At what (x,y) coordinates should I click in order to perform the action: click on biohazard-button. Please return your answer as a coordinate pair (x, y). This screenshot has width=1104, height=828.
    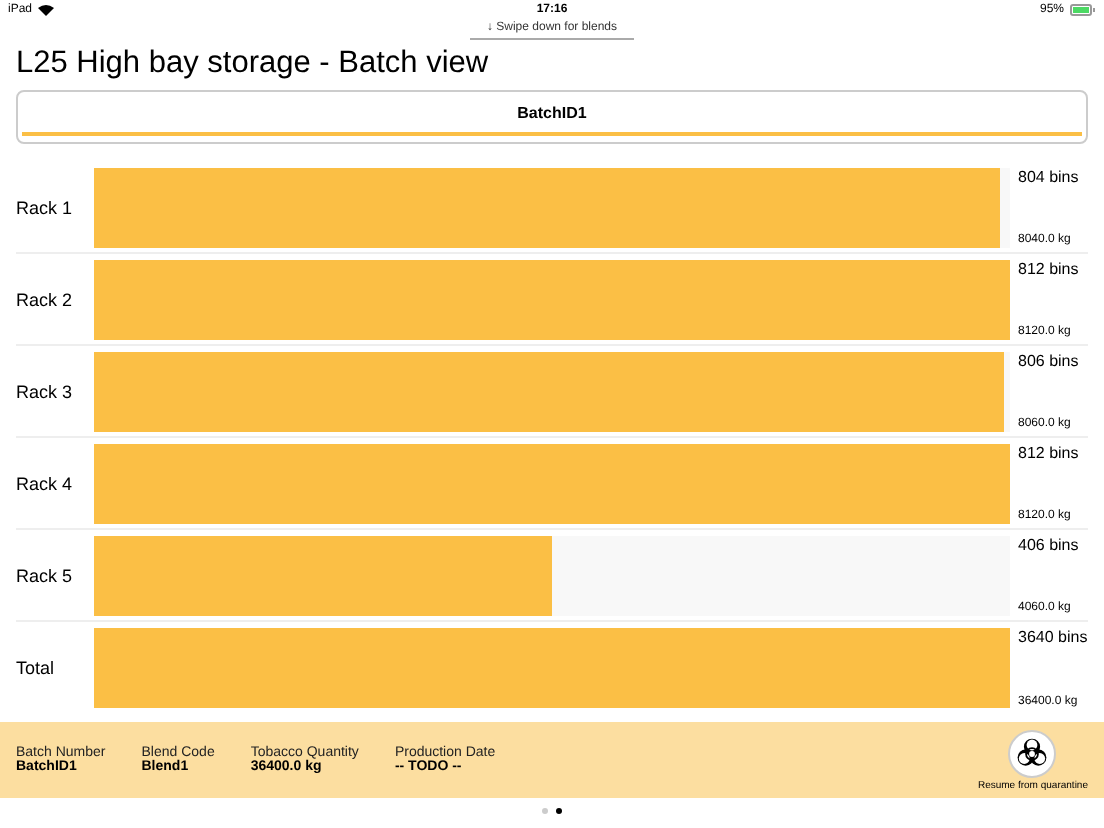
    Looking at the image, I should click on (1032, 753).